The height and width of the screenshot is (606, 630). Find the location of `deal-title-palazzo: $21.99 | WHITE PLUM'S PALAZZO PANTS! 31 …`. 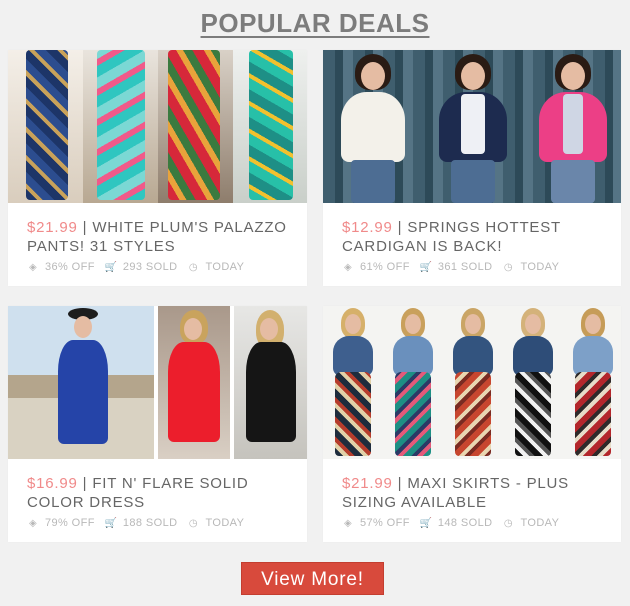

deal-title-palazzo: $21.99 | WHITE PLUM'S PALAZZO PANTS! 31 … is located at coordinates (161, 237).